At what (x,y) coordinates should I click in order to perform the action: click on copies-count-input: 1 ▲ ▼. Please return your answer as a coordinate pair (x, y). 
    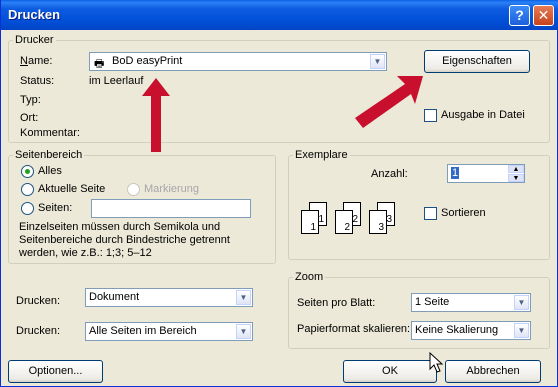
    Looking at the image, I should click on (486, 173).